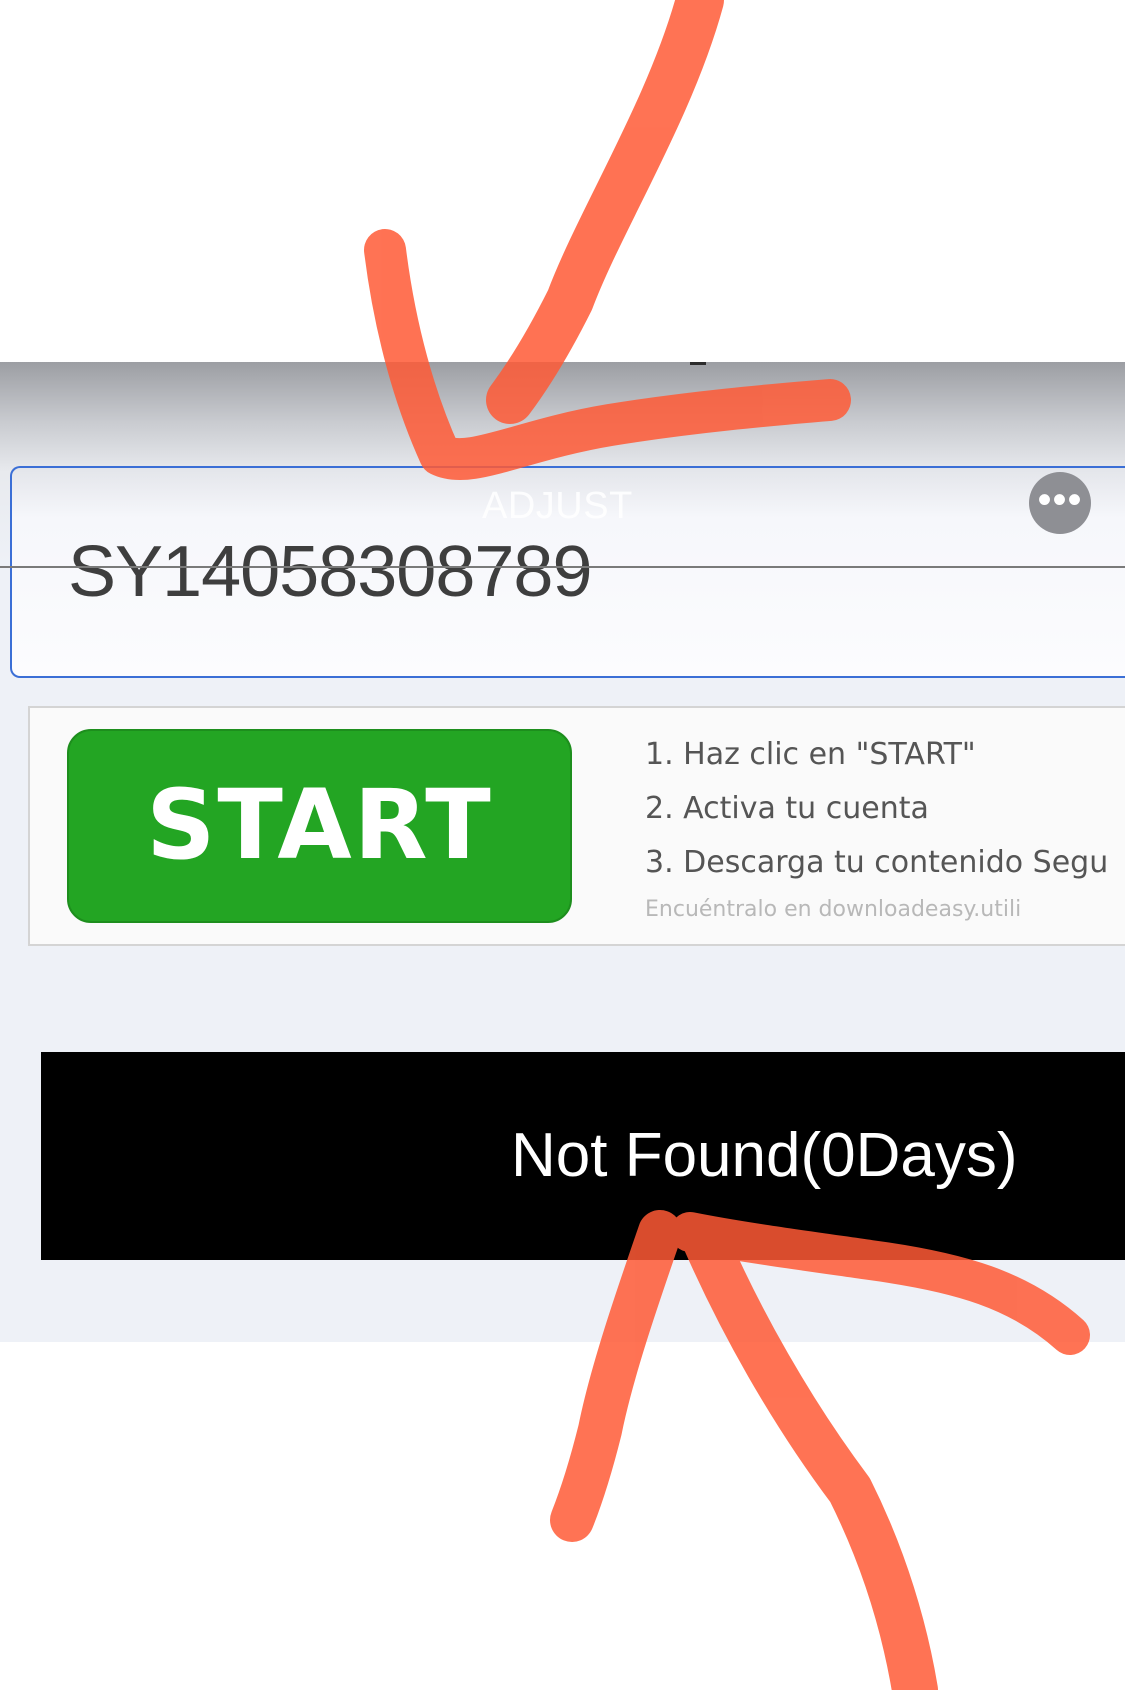 The height and width of the screenshot is (1690, 1125). What do you see at coordinates (698, 363) in the screenshot?
I see `top-divider-mark` at bounding box center [698, 363].